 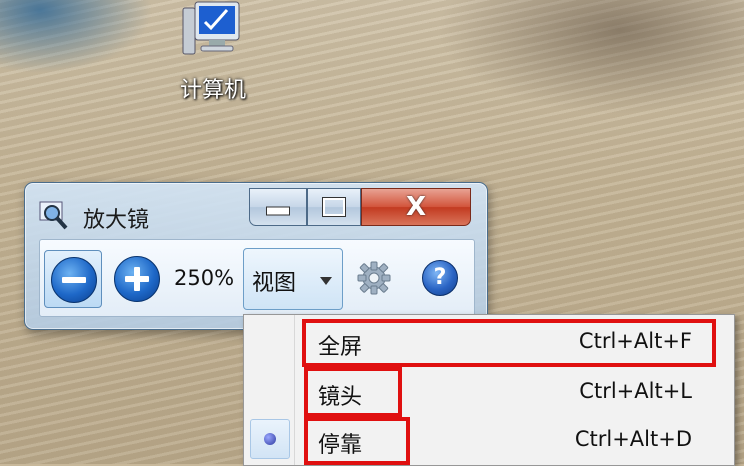 I want to click on zoom-in-button, so click(x=136, y=278).